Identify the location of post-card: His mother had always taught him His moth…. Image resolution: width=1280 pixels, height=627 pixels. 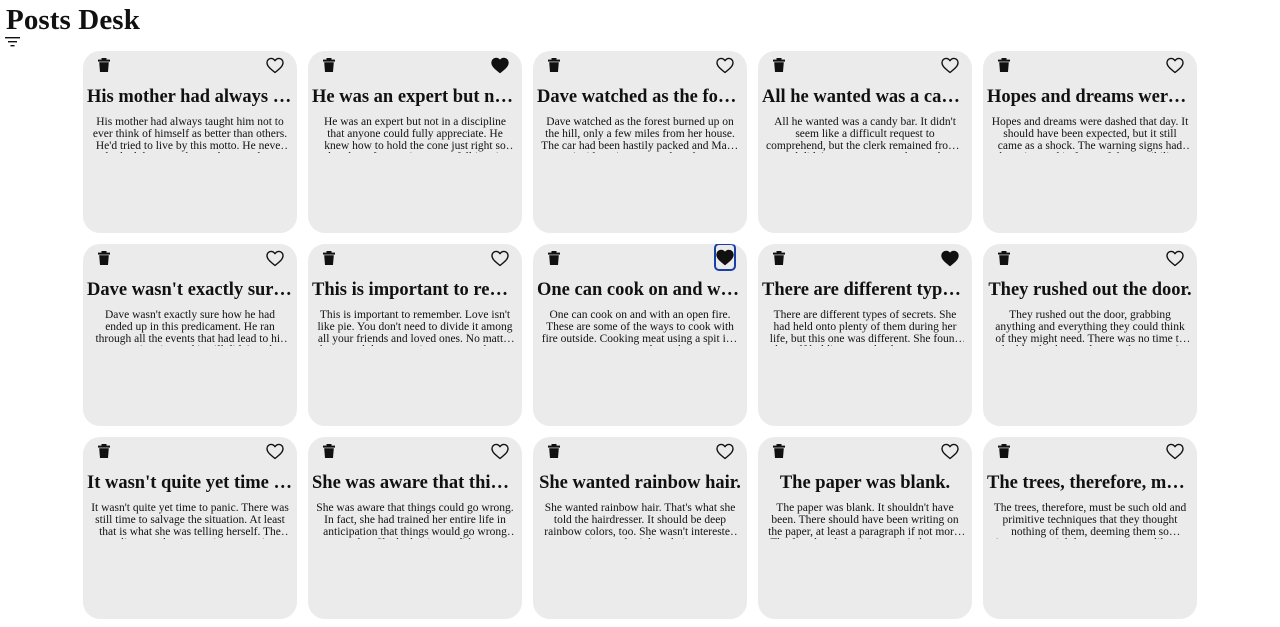
(190, 142).